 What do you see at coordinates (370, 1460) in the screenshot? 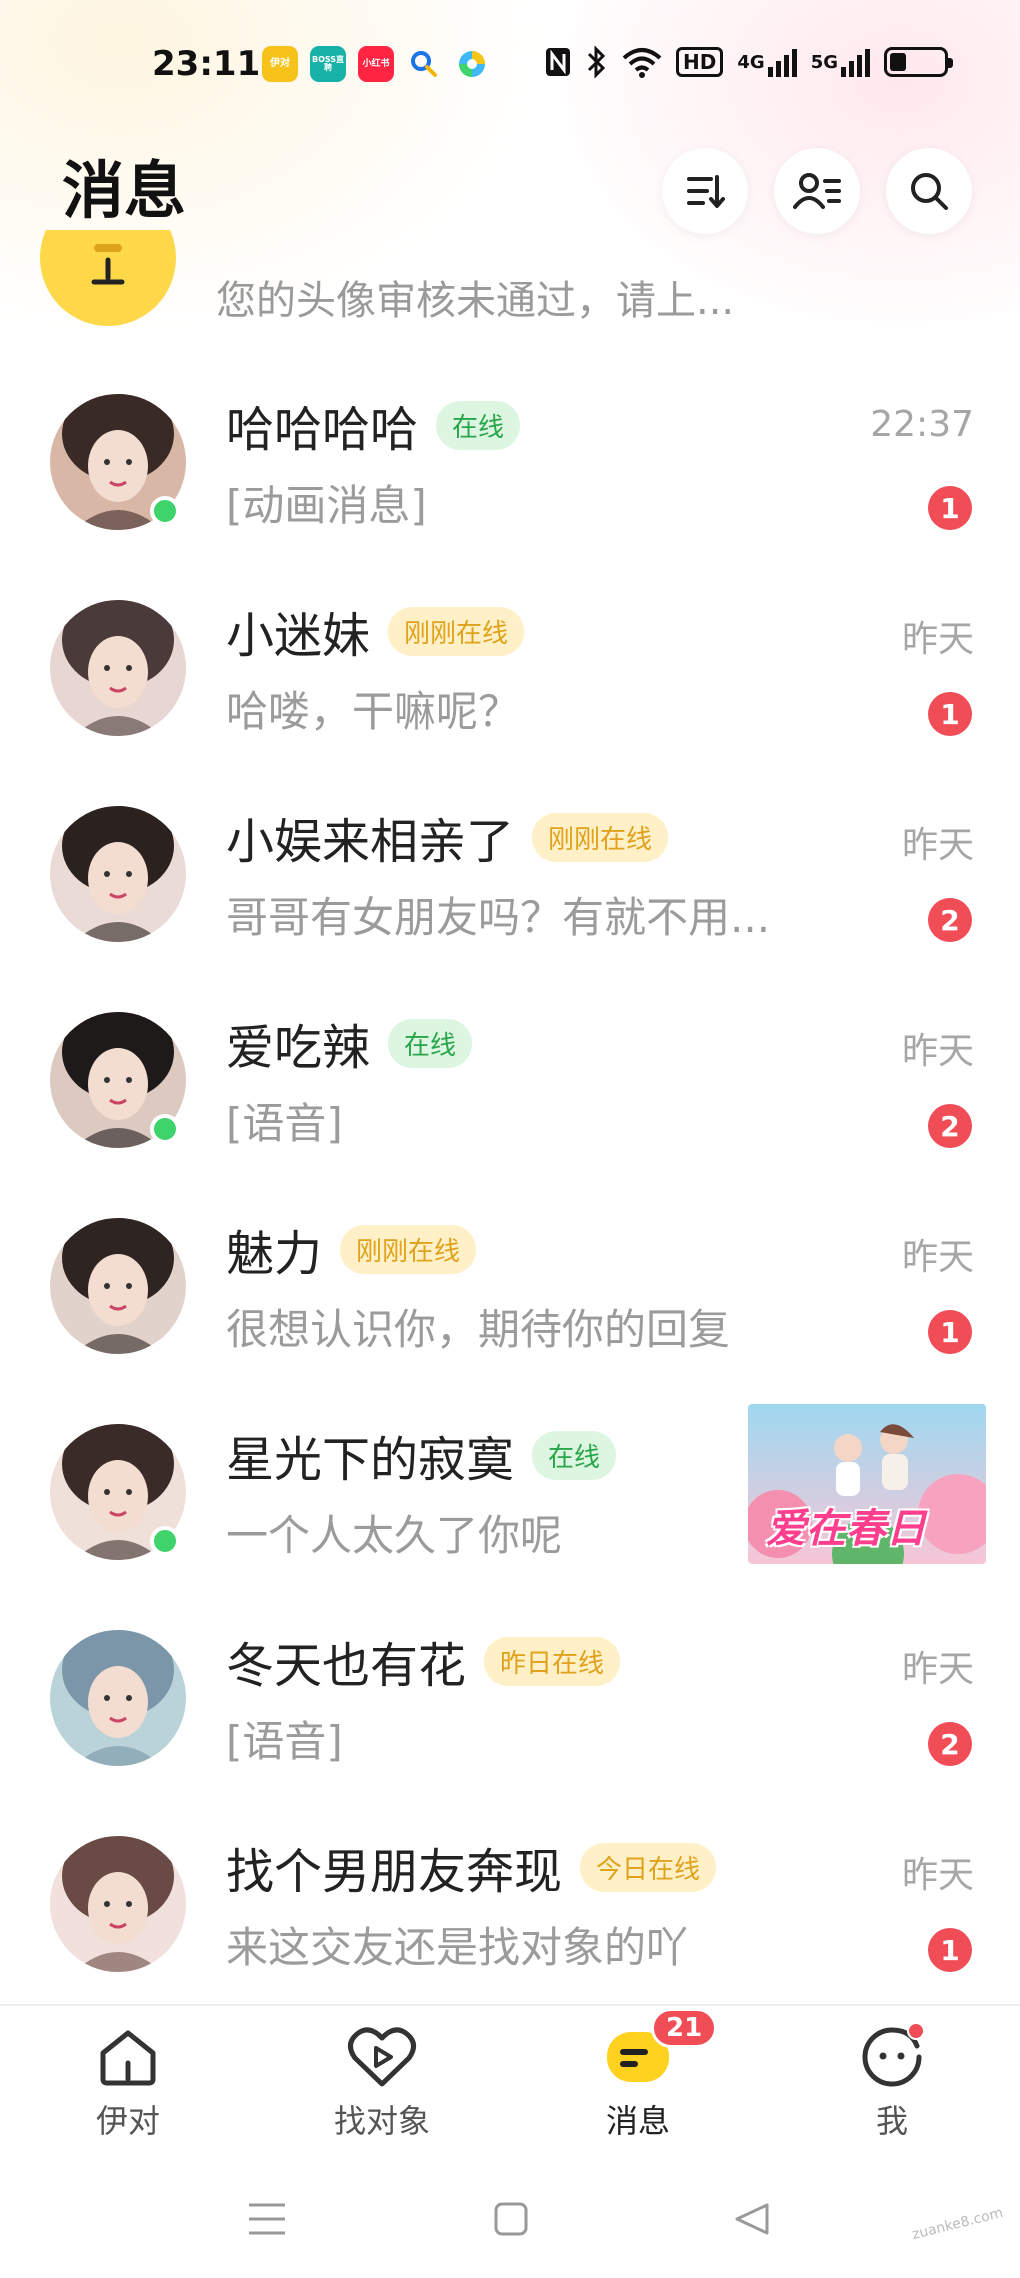
I see `chat-name: 星光下的寂寞` at bounding box center [370, 1460].